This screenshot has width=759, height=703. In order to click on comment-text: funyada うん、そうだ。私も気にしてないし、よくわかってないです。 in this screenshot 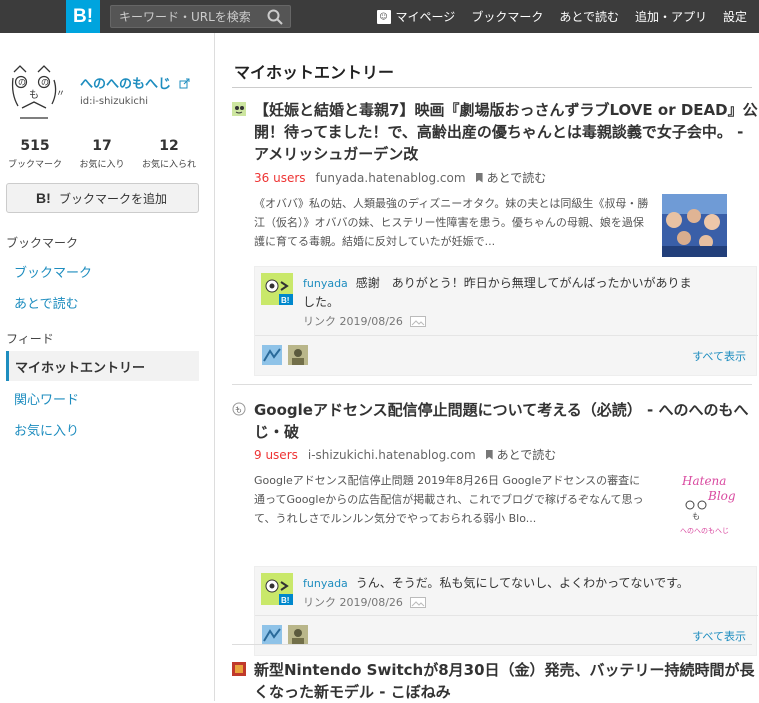, I will do `click(503, 583)`.